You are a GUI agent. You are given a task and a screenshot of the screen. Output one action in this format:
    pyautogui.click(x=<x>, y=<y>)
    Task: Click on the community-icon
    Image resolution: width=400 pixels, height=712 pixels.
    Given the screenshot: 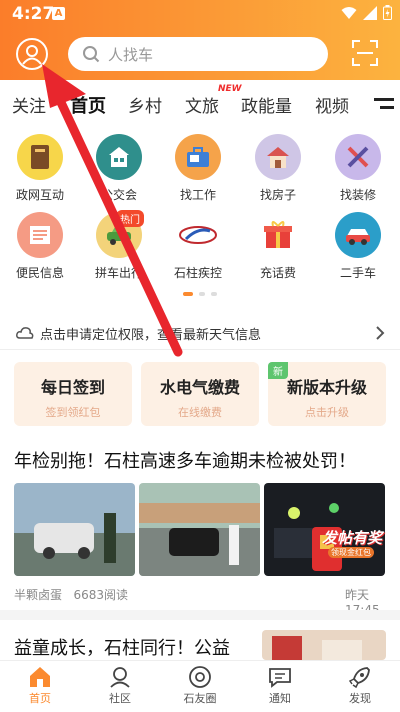 What is the action you would take?
    pyautogui.click(x=120, y=677)
    